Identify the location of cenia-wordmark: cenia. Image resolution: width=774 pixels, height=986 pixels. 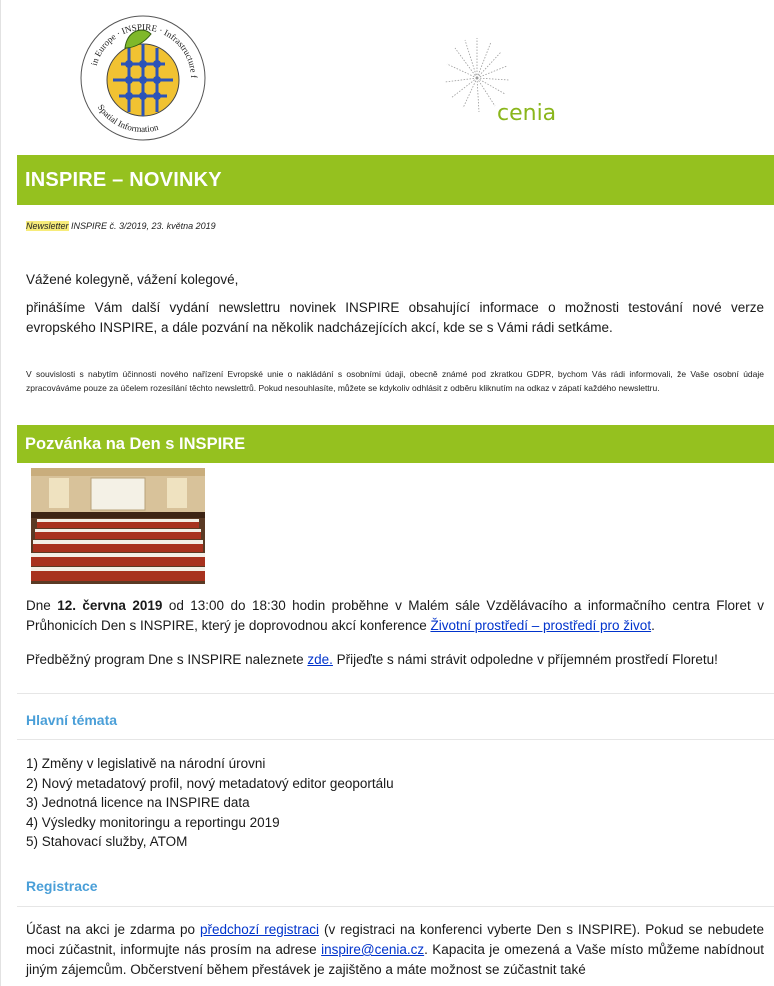
(526, 113).